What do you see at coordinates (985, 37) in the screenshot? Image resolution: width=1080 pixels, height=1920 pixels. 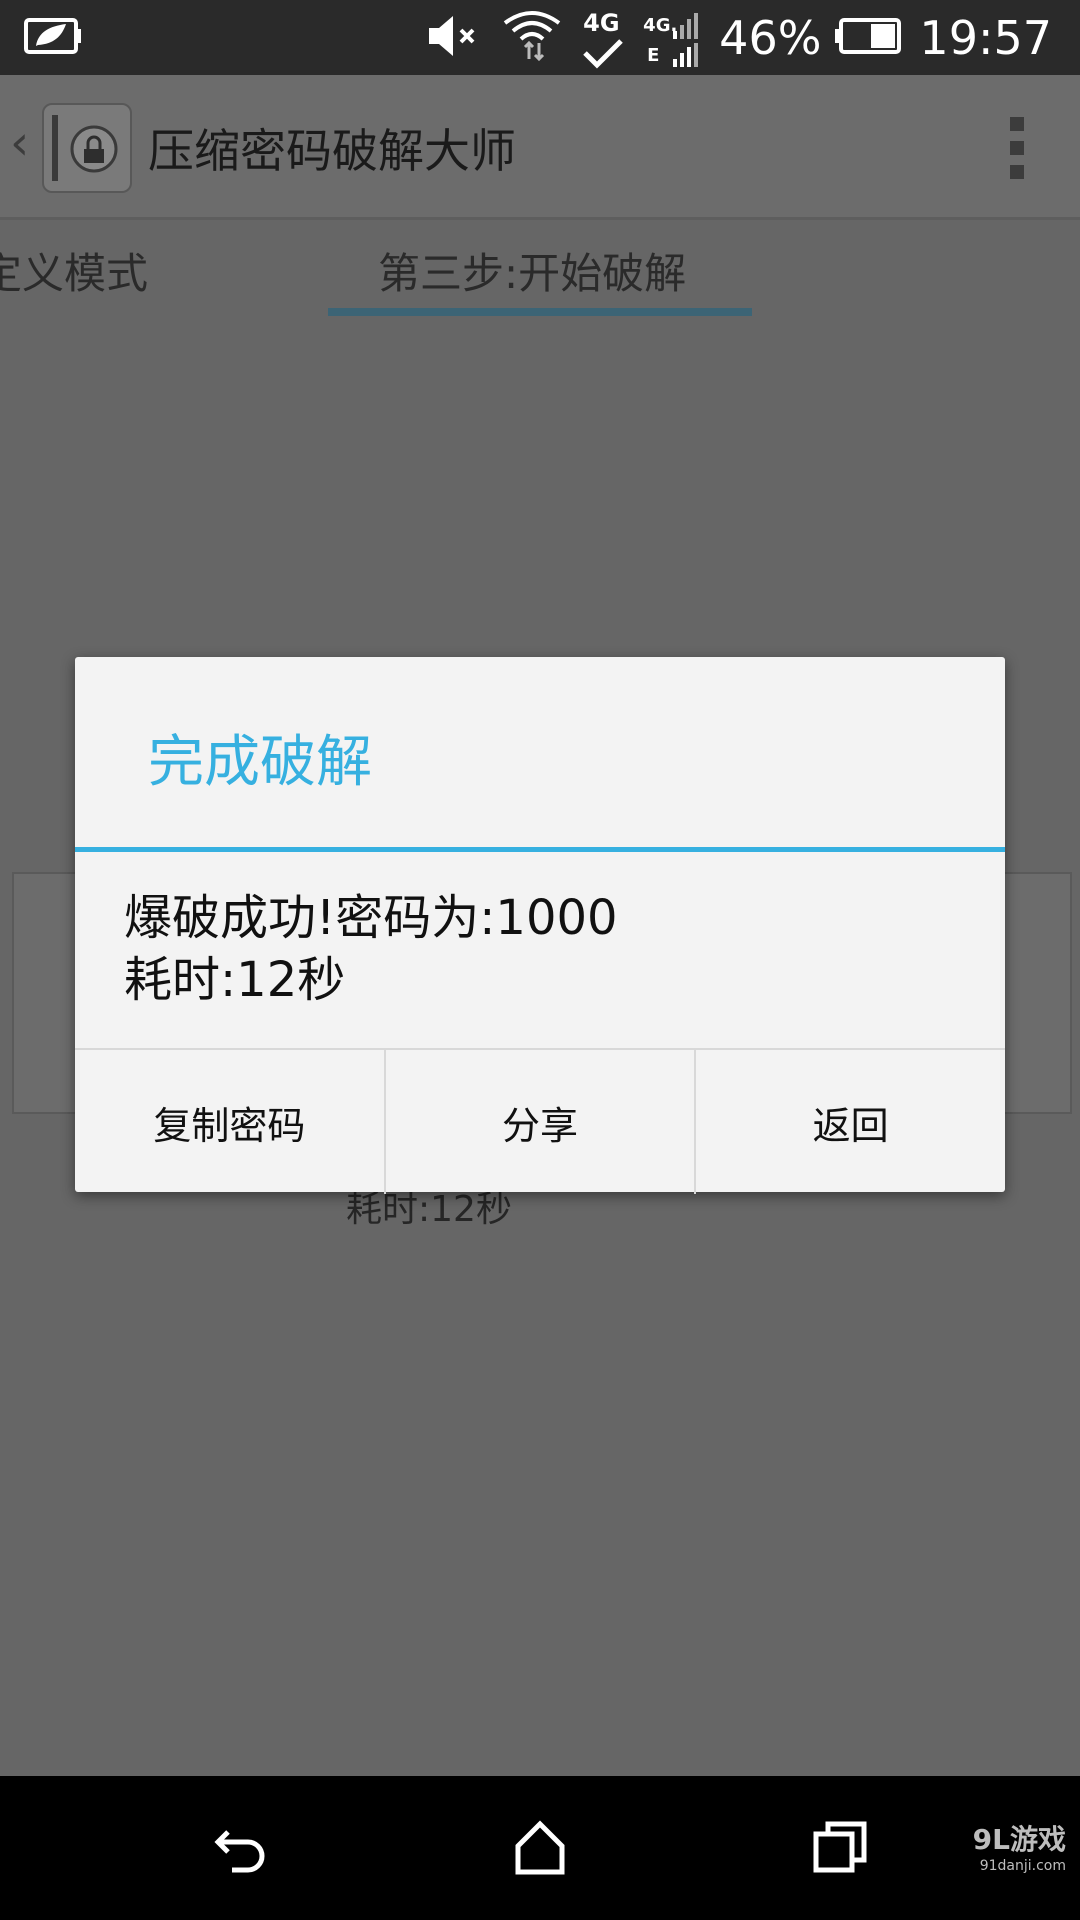 I see `clock: 19:57` at bounding box center [985, 37].